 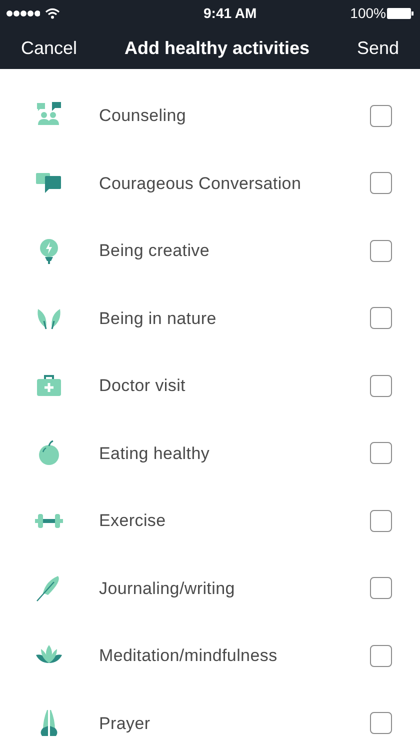 What do you see at coordinates (142, 386) in the screenshot?
I see `activity-label: Doctor visit` at bounding box center [142, 386].